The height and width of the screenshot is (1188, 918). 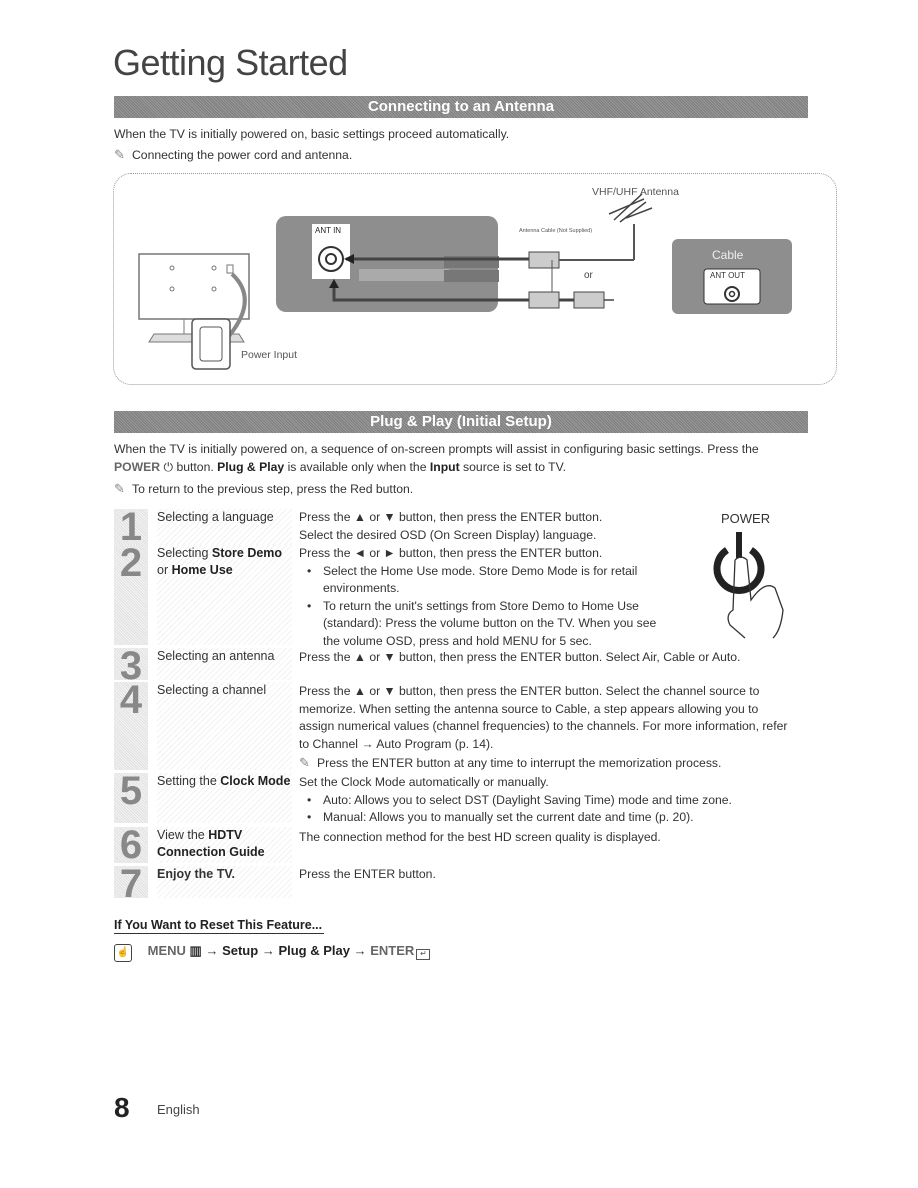 What do you see at coordinates (131, 527) in the screenshot?
I see `step-number-1: 1` at bounding box center [131, 527].